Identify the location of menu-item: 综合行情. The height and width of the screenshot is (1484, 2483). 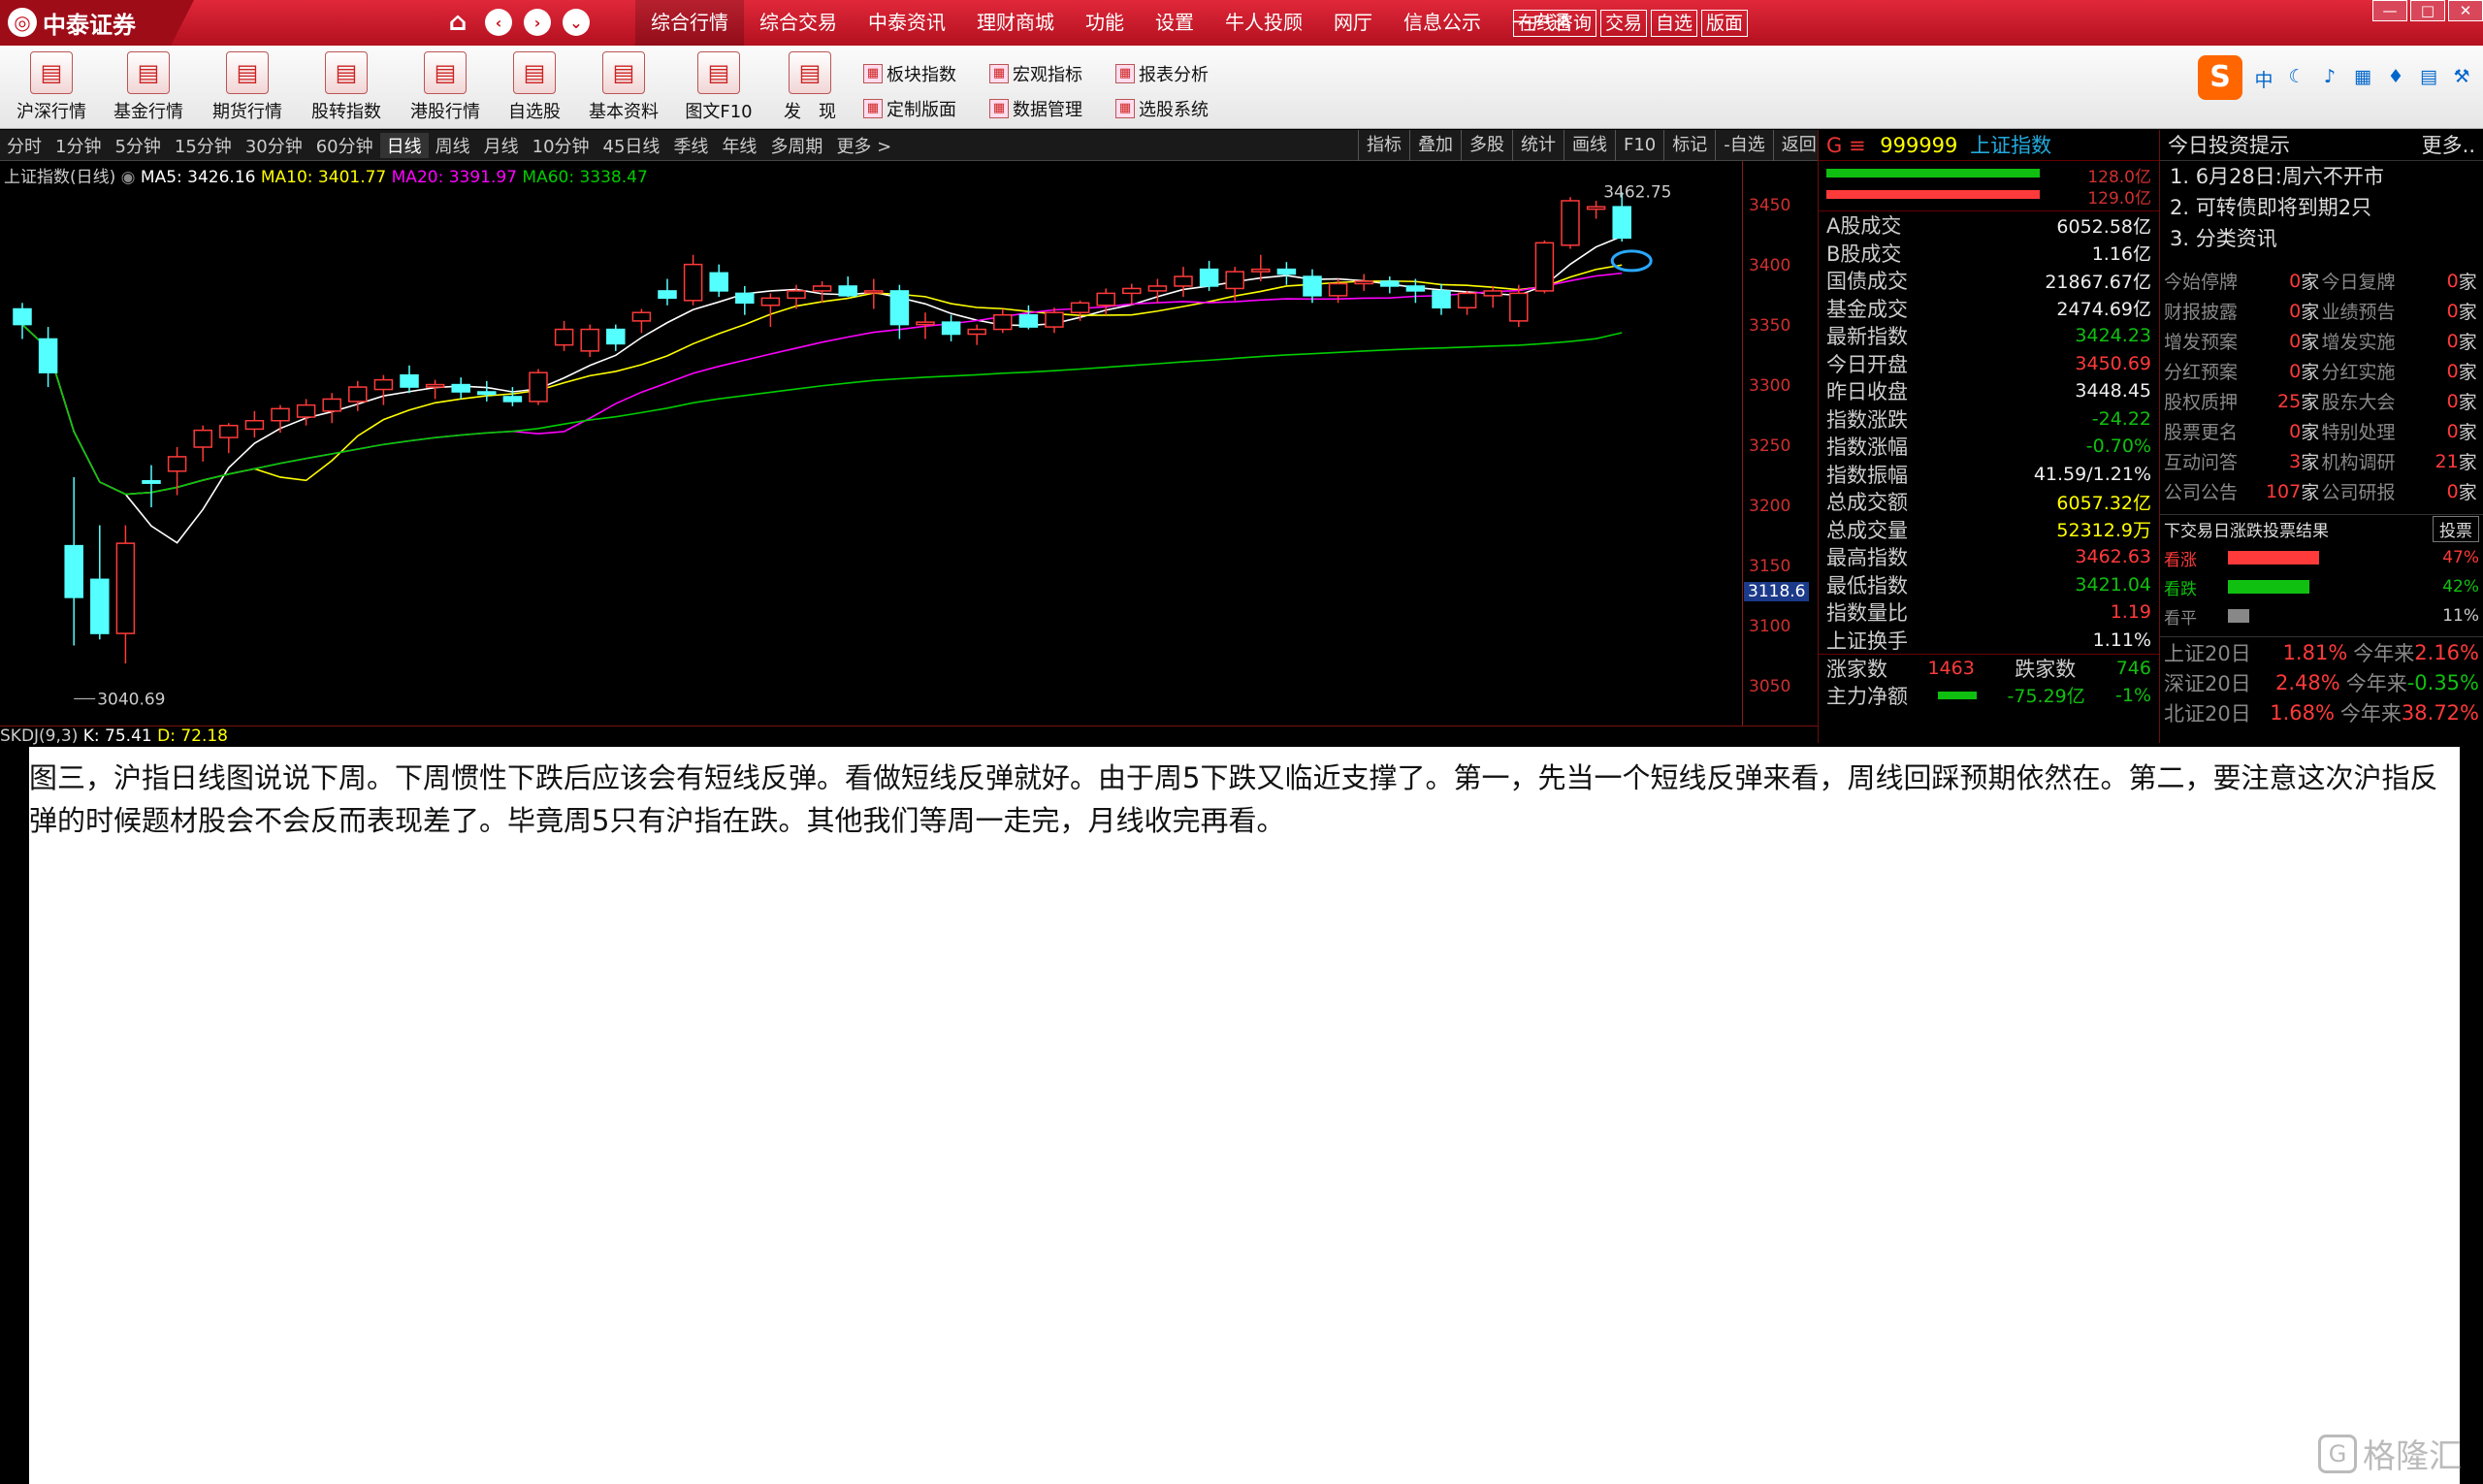
(690, 23).